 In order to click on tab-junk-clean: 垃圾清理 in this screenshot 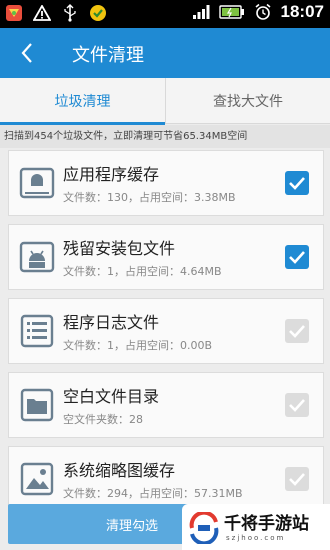, I will do `click(82, 101)`.